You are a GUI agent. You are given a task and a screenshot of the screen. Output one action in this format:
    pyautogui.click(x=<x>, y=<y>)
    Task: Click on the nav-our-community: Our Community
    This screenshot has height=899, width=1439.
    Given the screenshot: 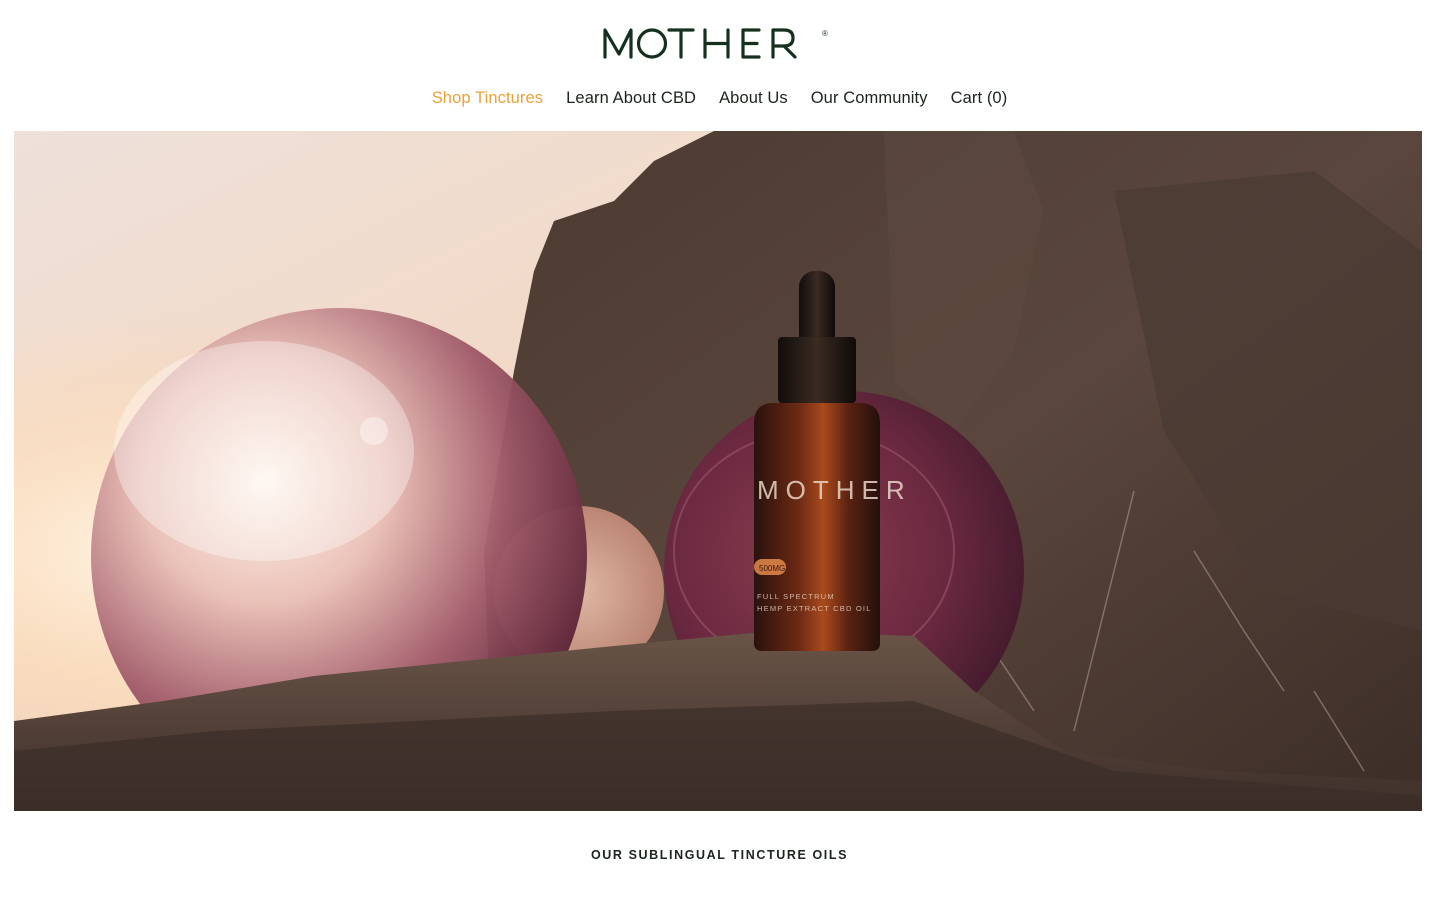 What is the action you would take?
    pyautogui.click(x=869, y=98)
    